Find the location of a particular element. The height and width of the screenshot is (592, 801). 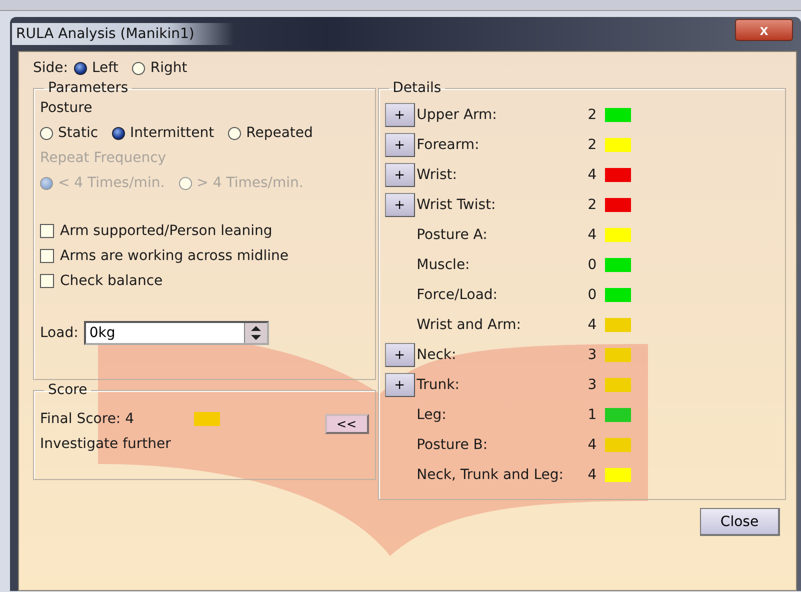

side-label: Side: is located at coordinates (50, 68).